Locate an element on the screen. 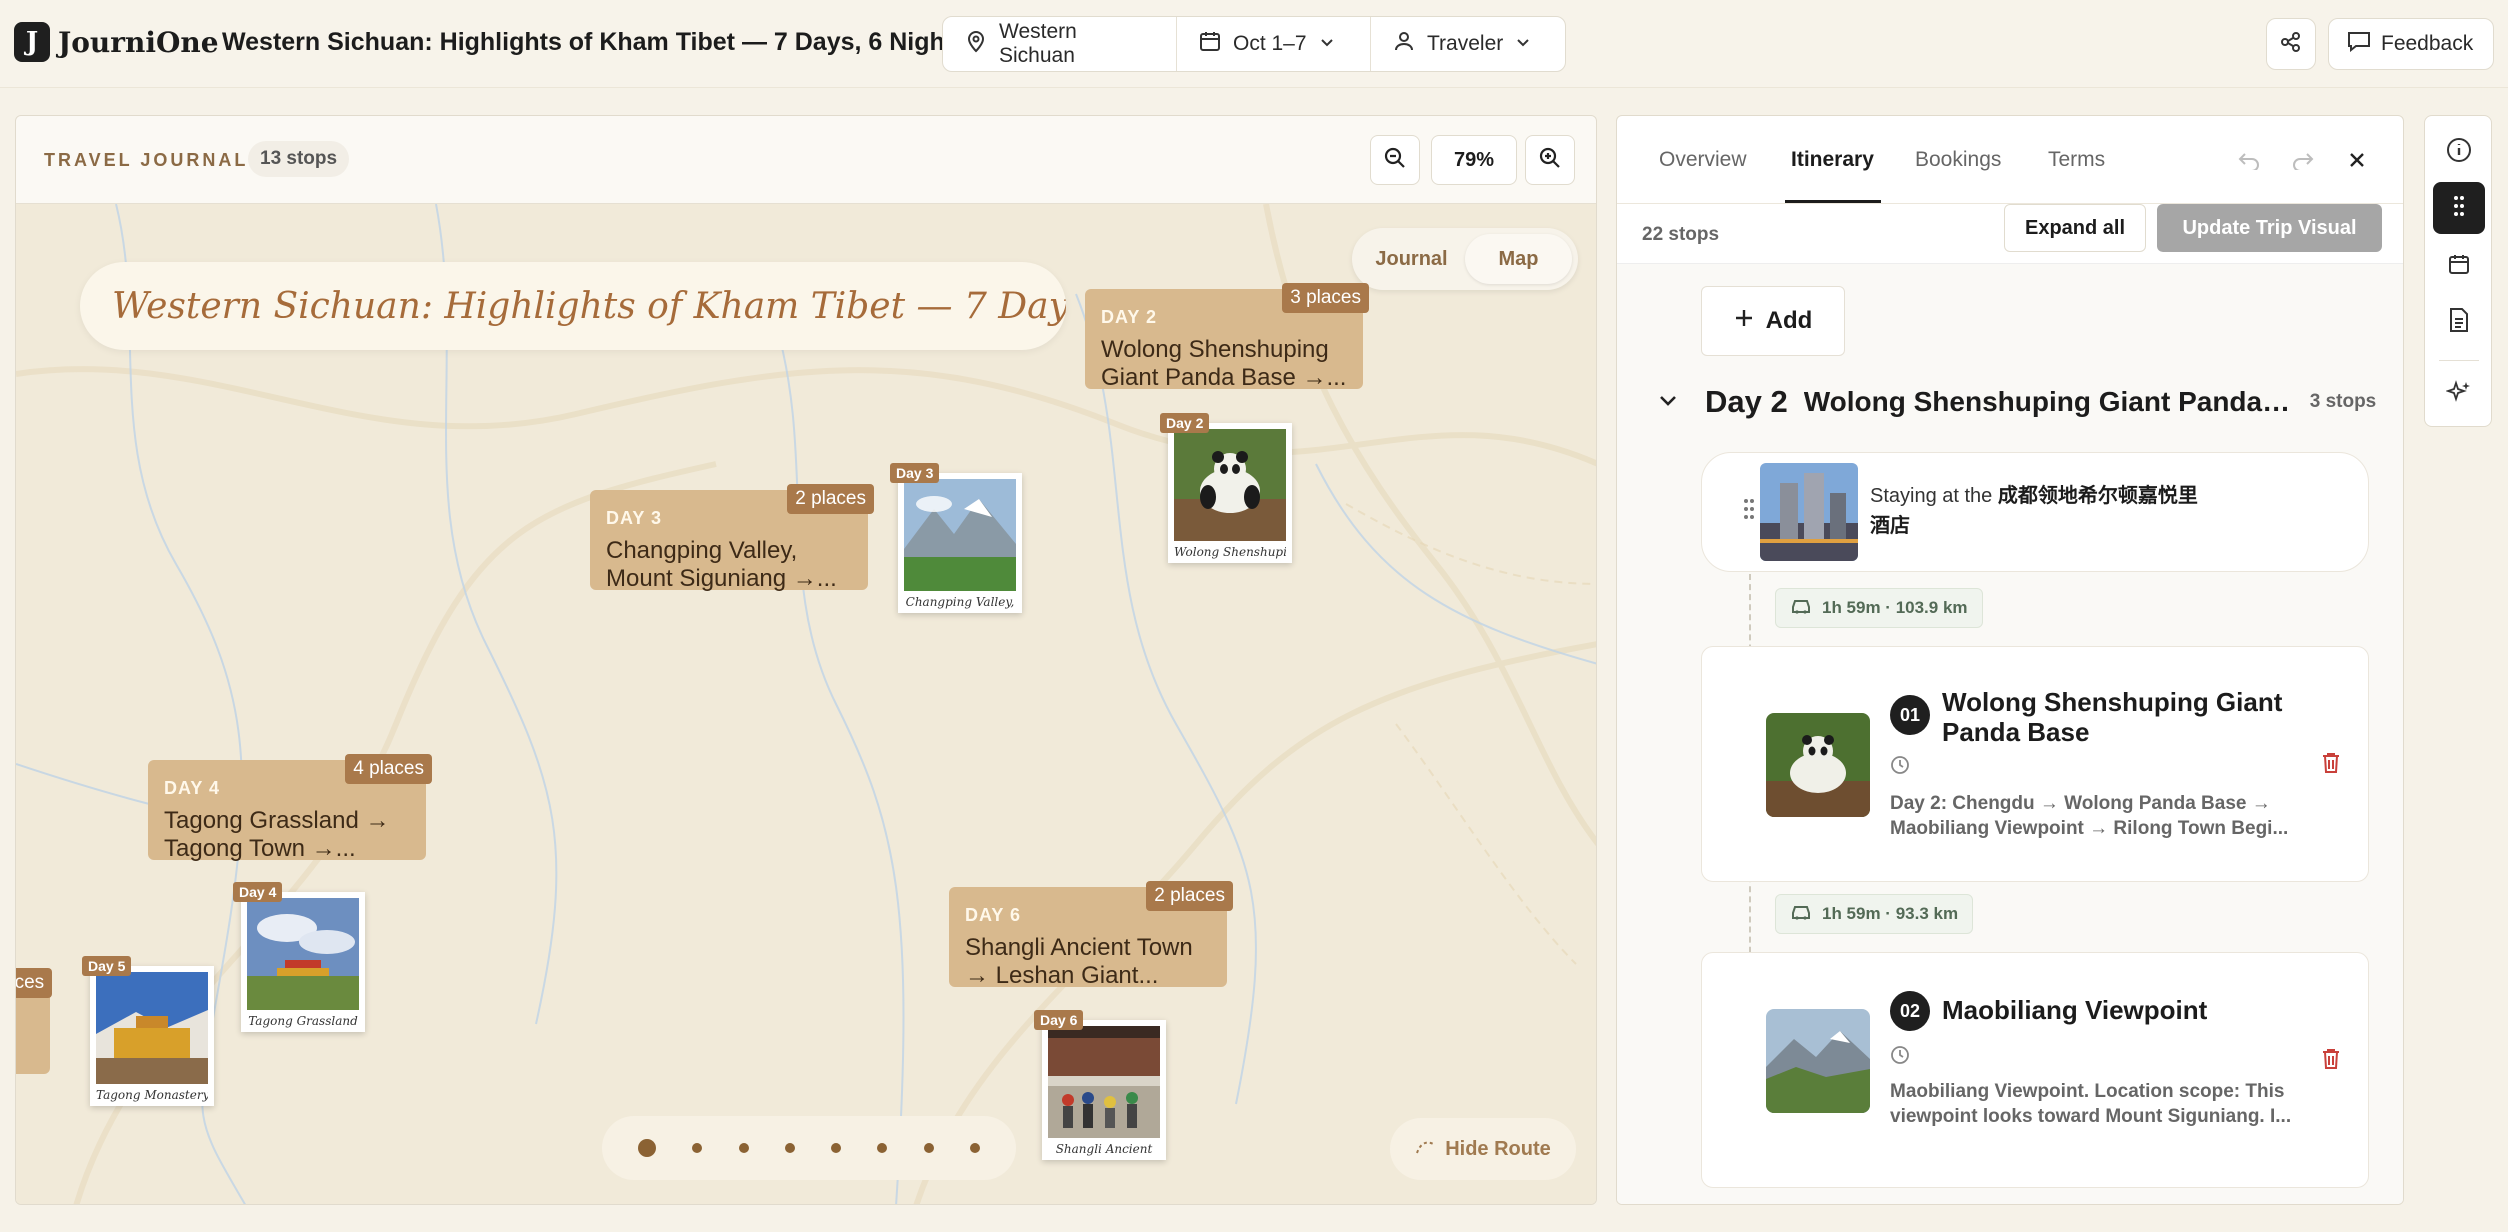 The height and width of the screenshot is (1232, 2508). document-view-button is located at coordinates (2459, 322).